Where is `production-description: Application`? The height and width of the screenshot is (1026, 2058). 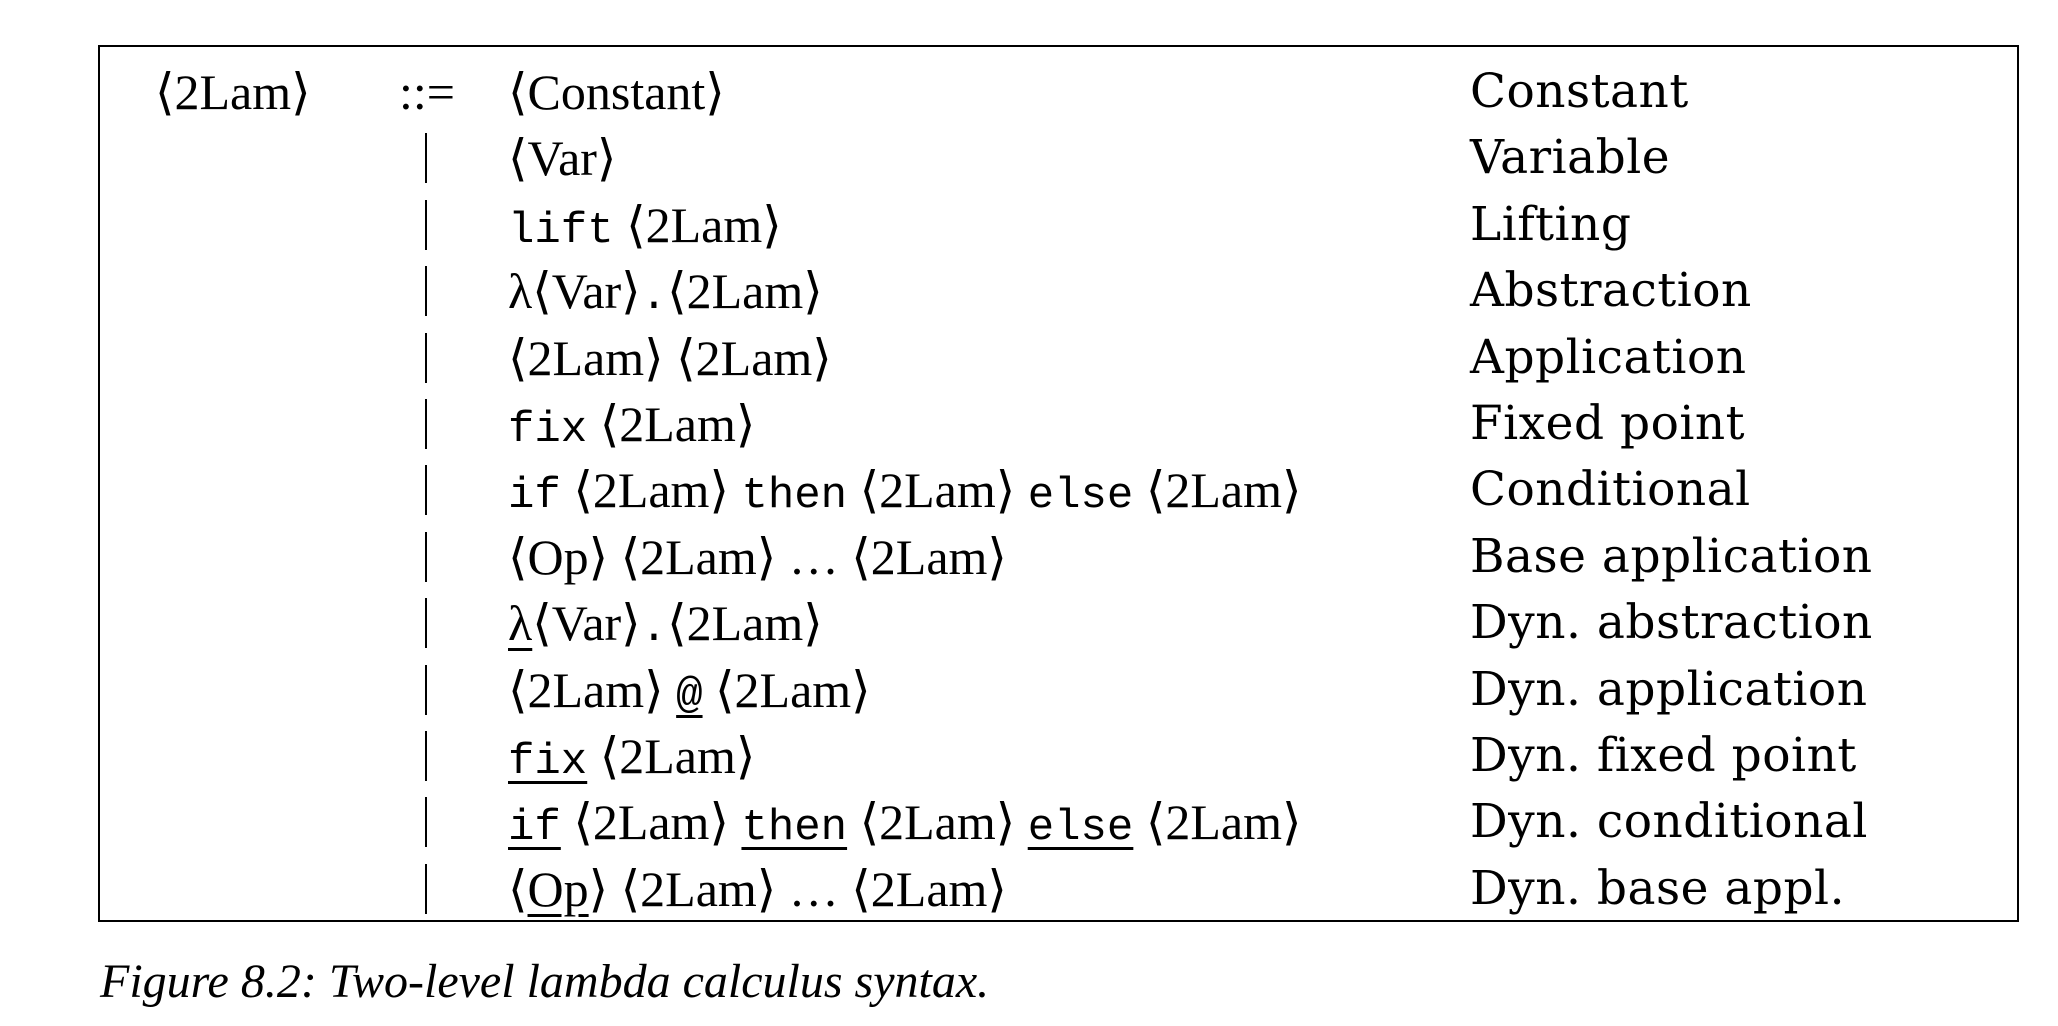 production-description: Application is located at coordinates (1608, 357).